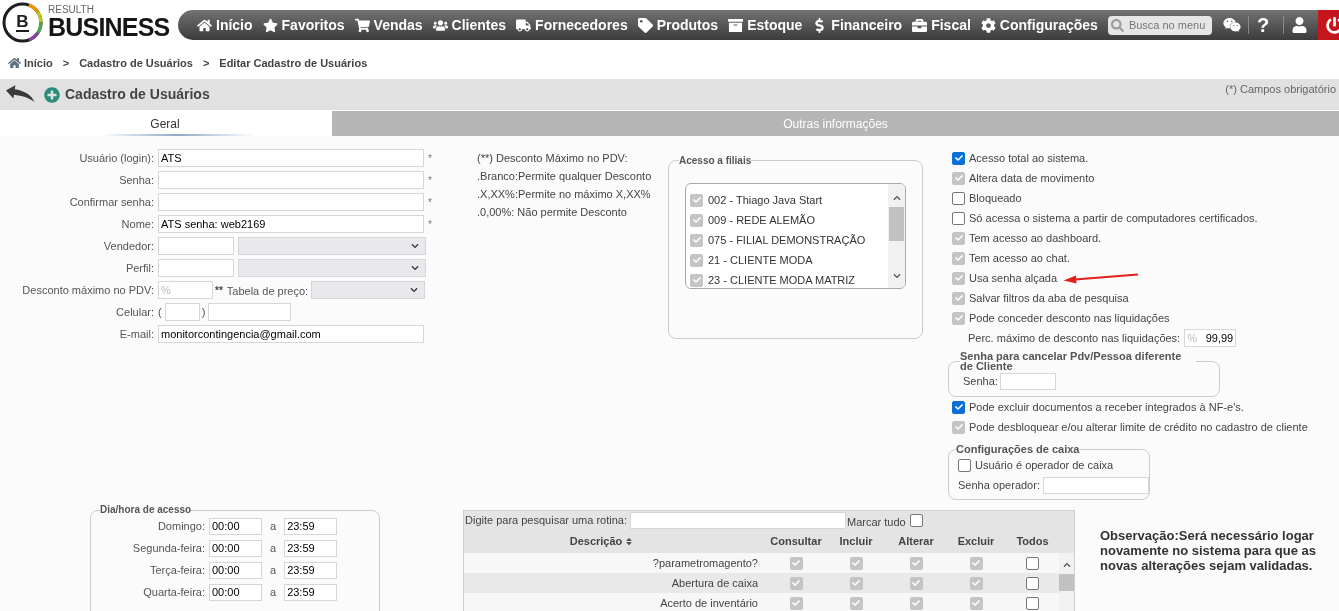 This screenshot has height=611, width=1339. I want to click on user-icon, so click(1300, 25).